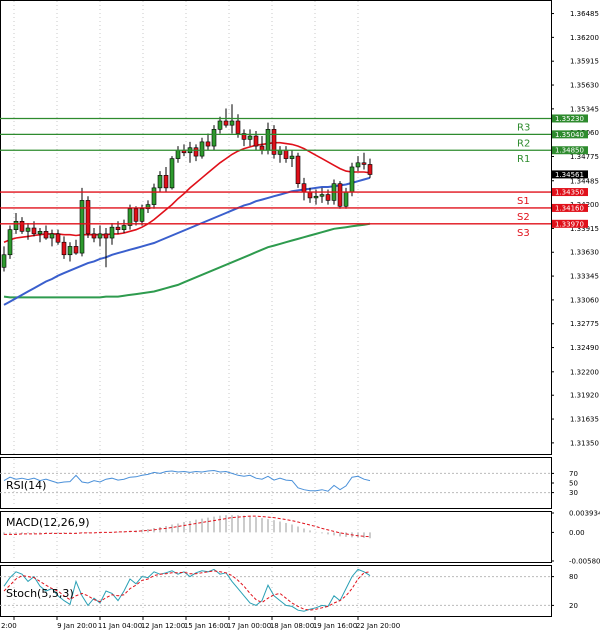 The image size is (600, 636). Describe the element at coordinates (292, 626) in the screenshot. I see `x-tick-label: 18 Jan 08:00` at that location.